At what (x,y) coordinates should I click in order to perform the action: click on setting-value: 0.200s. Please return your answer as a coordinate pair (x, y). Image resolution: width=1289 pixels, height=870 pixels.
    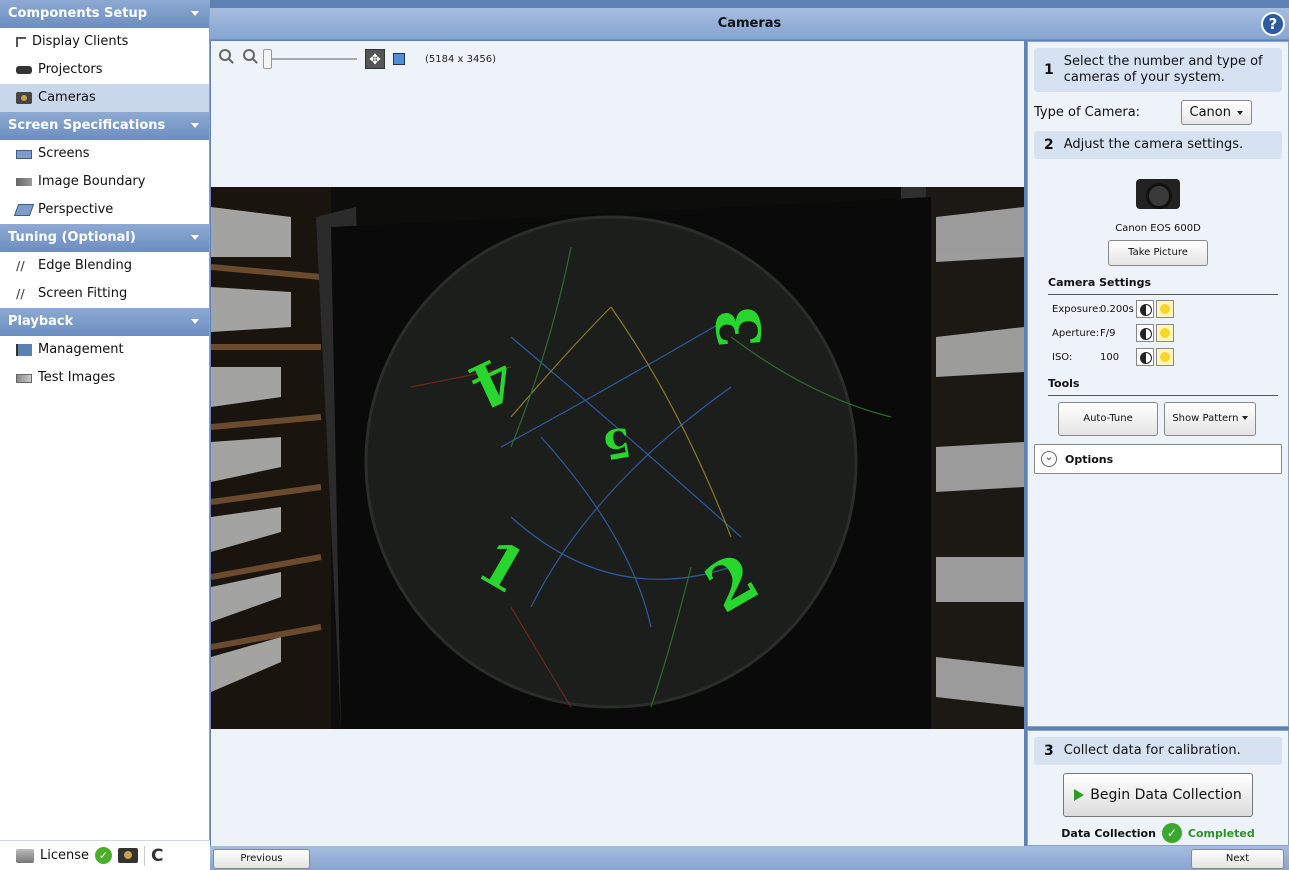
    Looking at the image, I should click on (1117, 309).